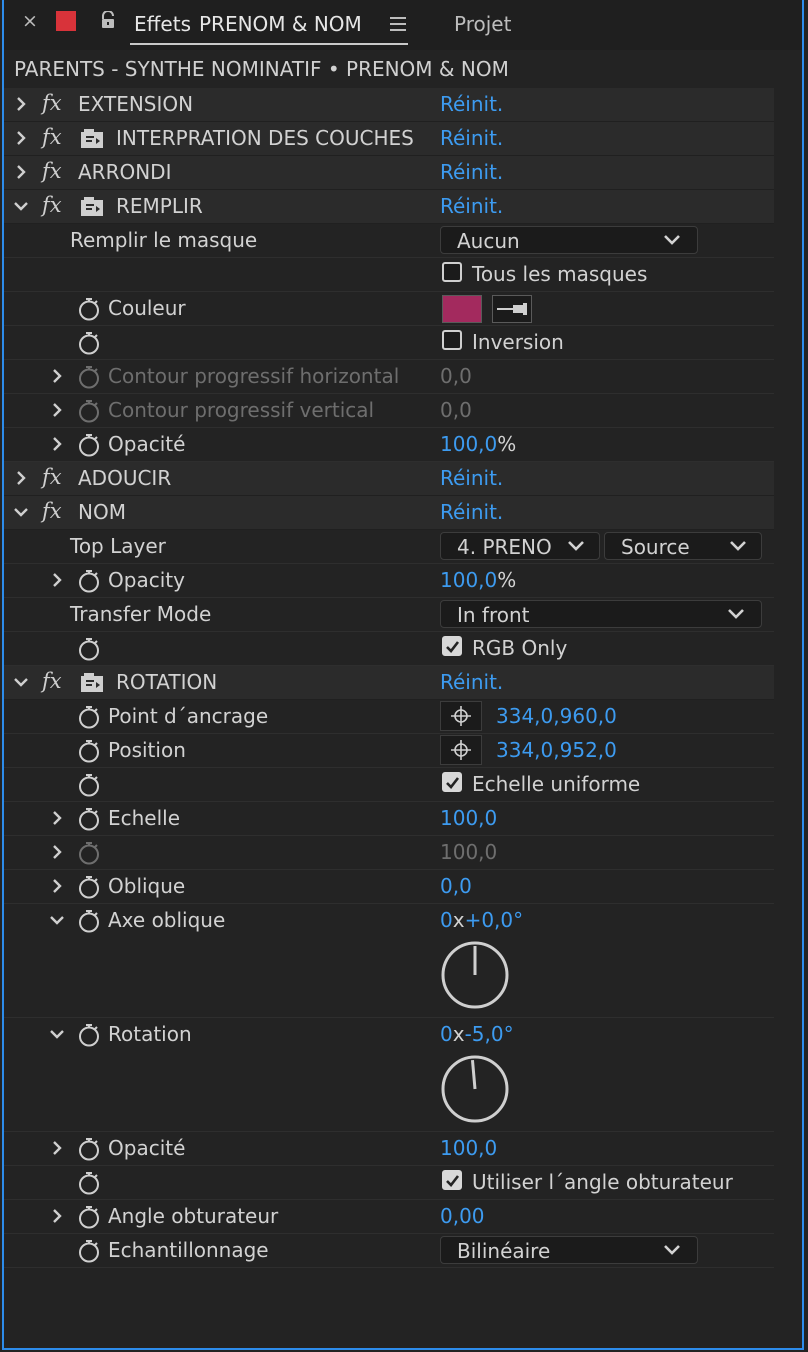  What do you see at coordinates (452, 272) in the screenshot?
I see `all-masks-checkbox` at bounding box center [452, 272].